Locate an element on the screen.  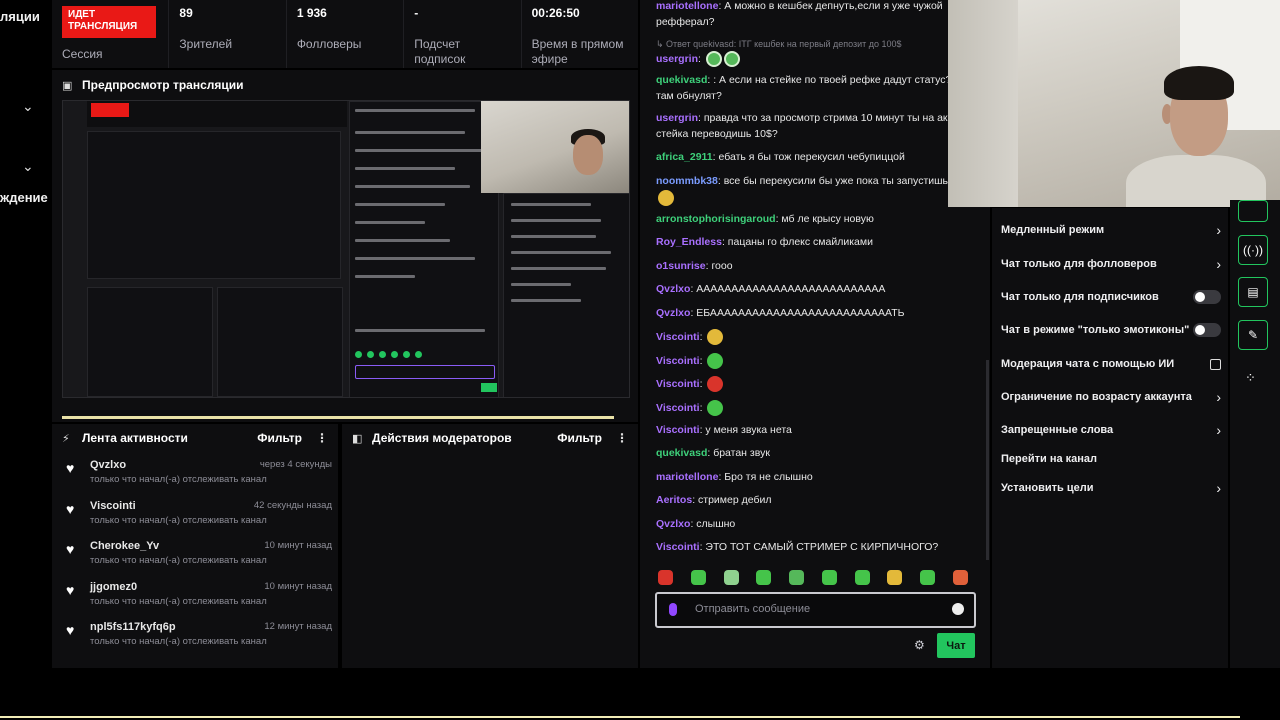
chat-username: noommbk38 is located at coordinates (687, 181).